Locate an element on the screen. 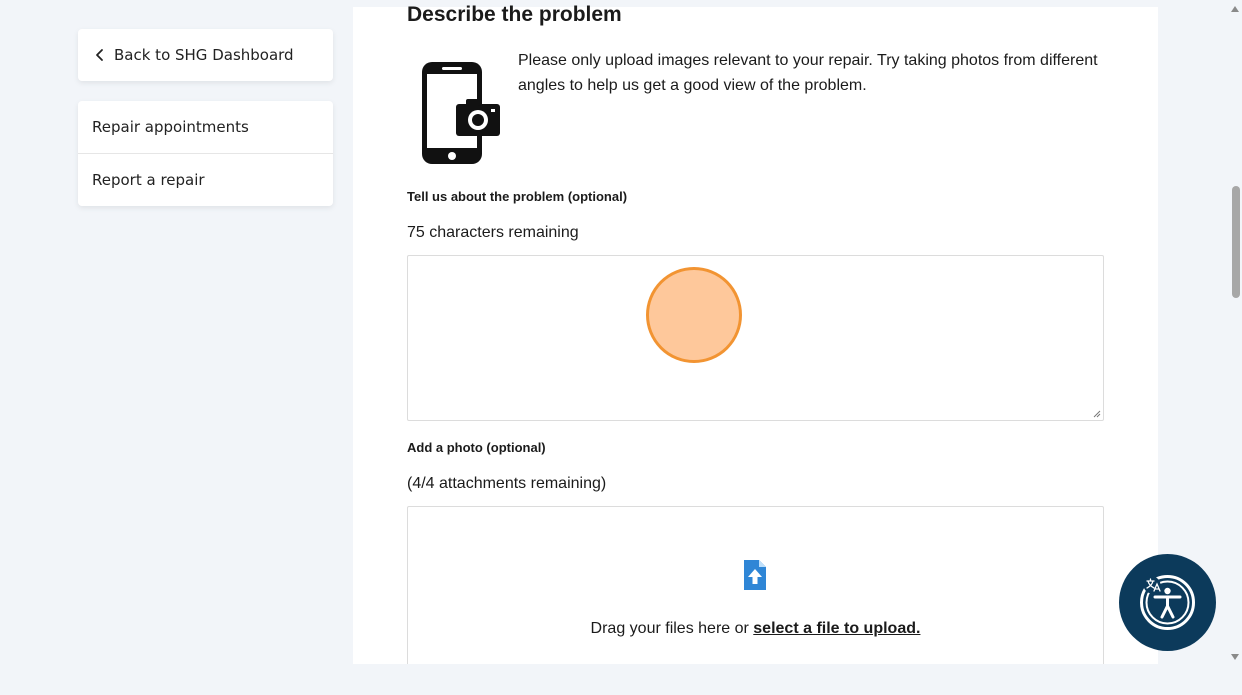  select-file-link: select a file to upload. is located at coordinates (836, 628).